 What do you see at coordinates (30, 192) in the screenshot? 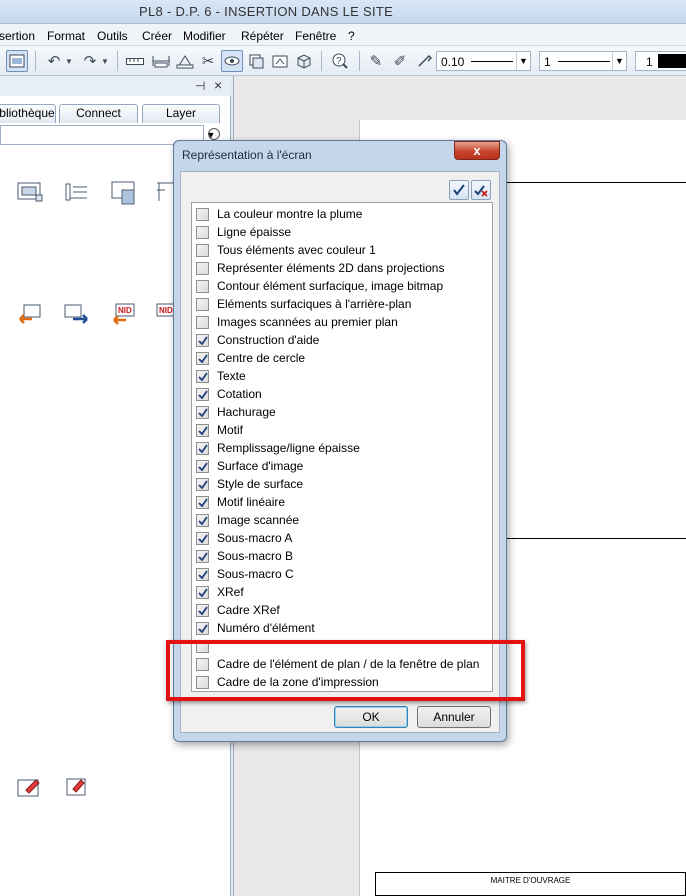
I see `plan-frame-icon` at bounding box center [30, 192].